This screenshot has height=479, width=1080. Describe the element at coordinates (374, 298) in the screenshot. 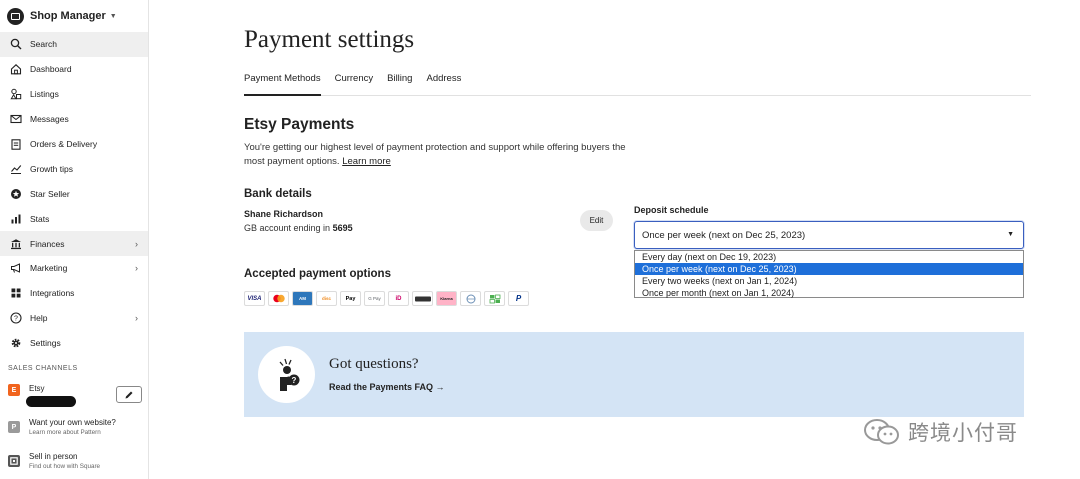

I see `google-pay-icon: G Pay` at that location.